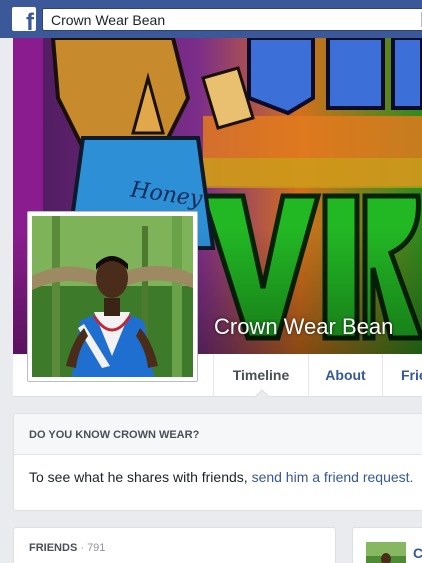 The width and height of the screenshot is (422, 563). I want to click on avatar-photo, so click(386, 552).